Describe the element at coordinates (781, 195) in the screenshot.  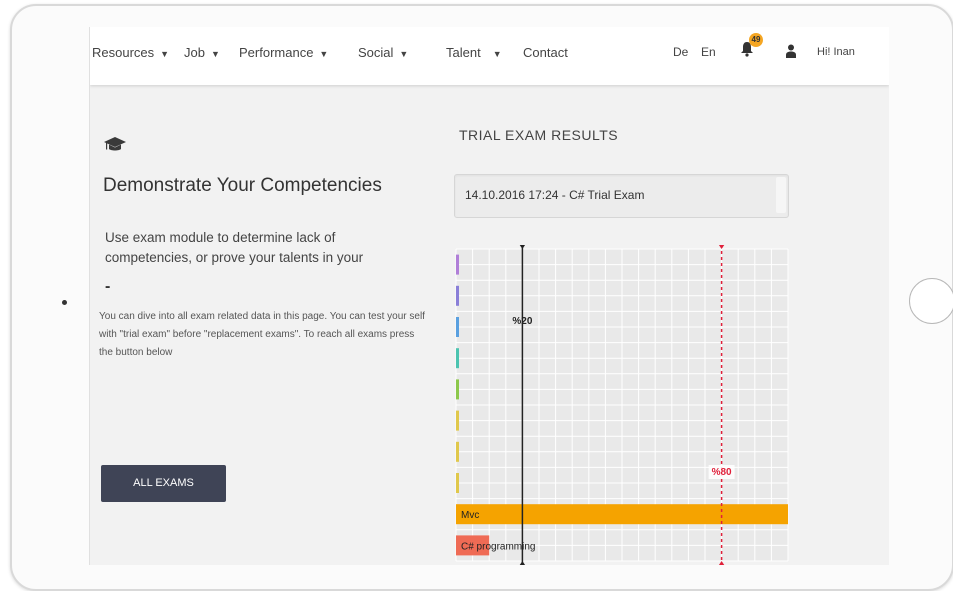
I see `select-scrollbar` at that location.